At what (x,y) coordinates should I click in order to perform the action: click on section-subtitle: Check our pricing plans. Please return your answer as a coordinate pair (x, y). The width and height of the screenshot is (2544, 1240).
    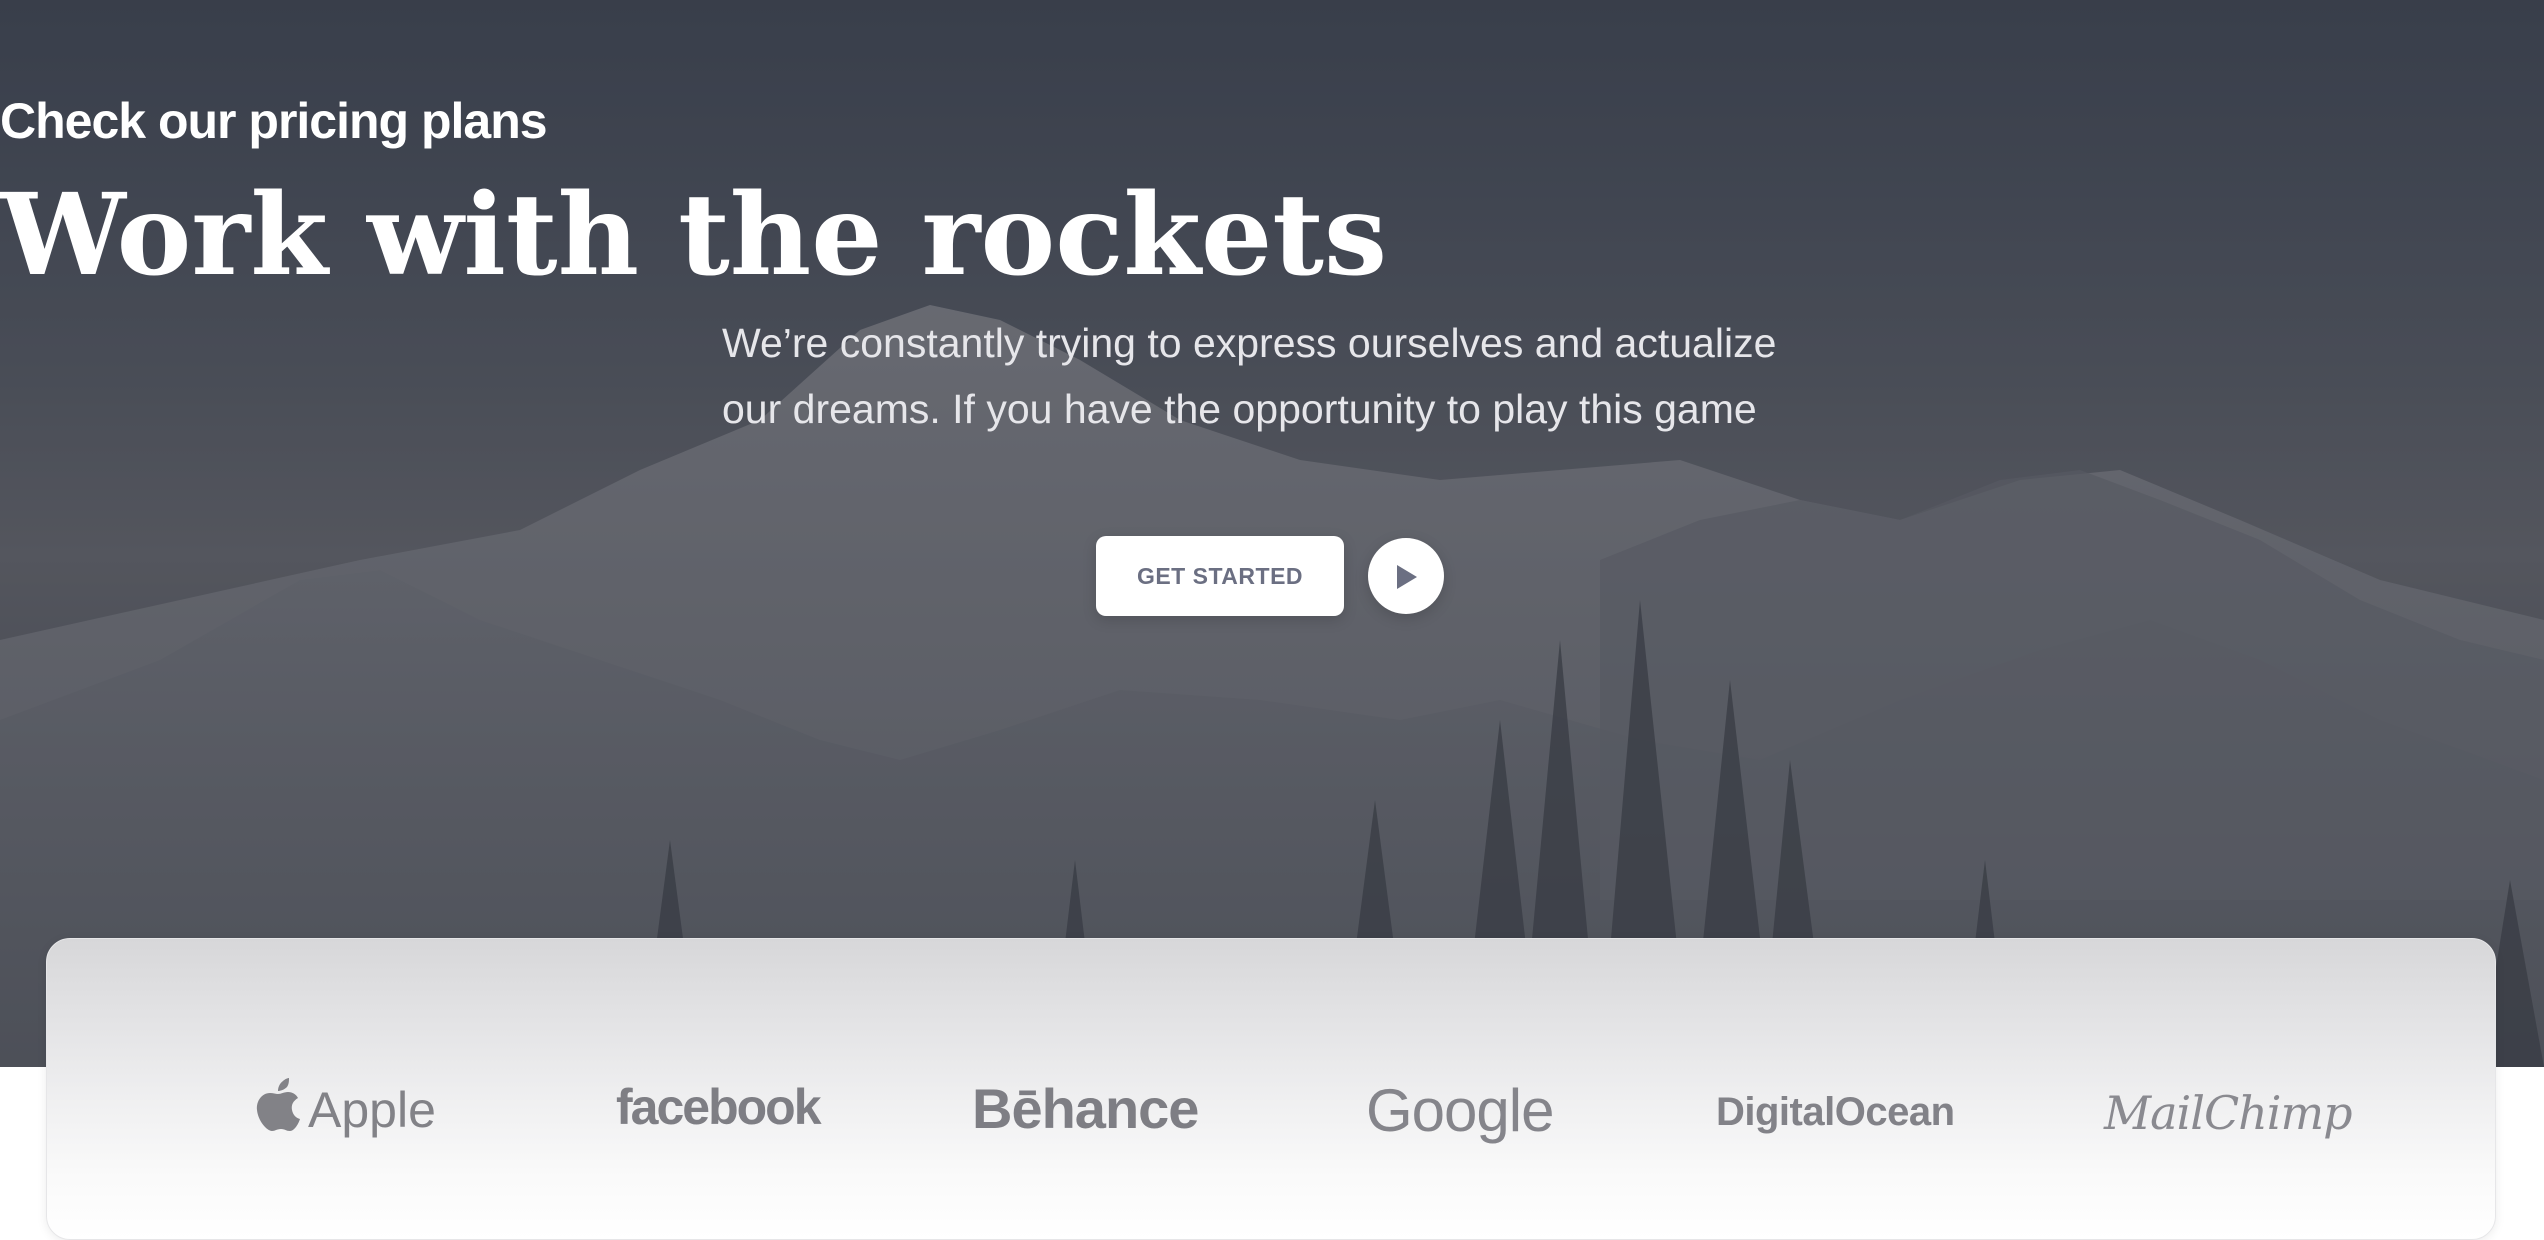
    Looking at the image, I should click on (274, 121).